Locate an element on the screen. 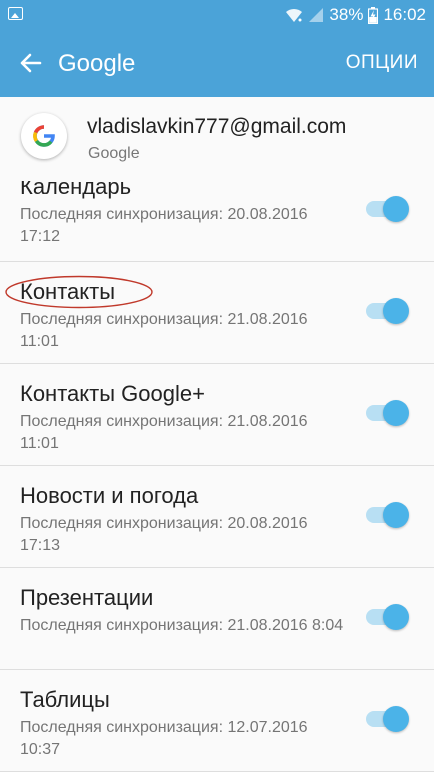  sync-item-title: Презентации is located at coordinates (87, 597).